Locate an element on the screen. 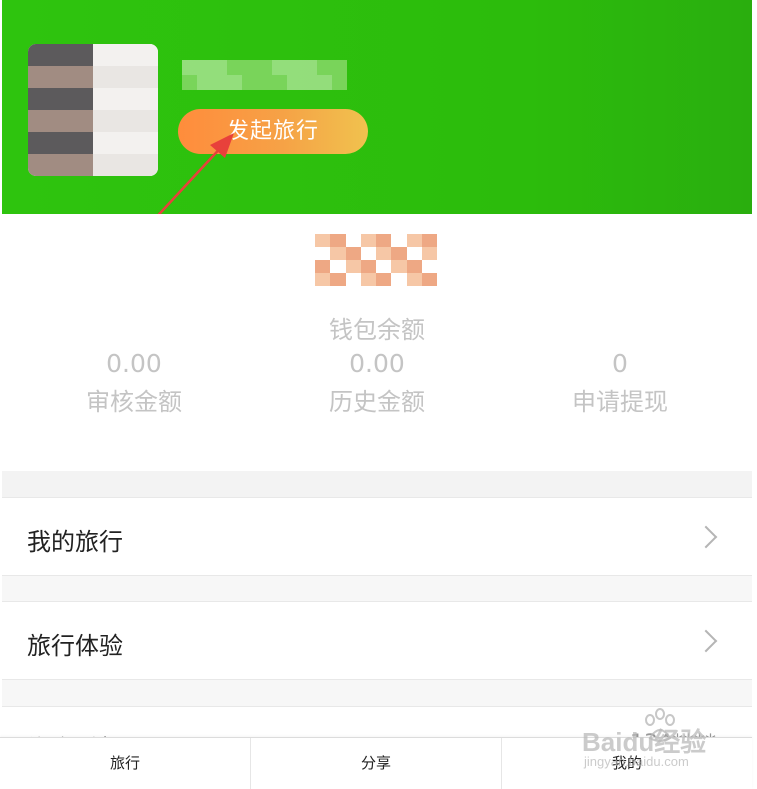 This screenshot has width=757, height=789. menu-item-travel-experience: 旅行体验 is located at coordinates (377, 640).